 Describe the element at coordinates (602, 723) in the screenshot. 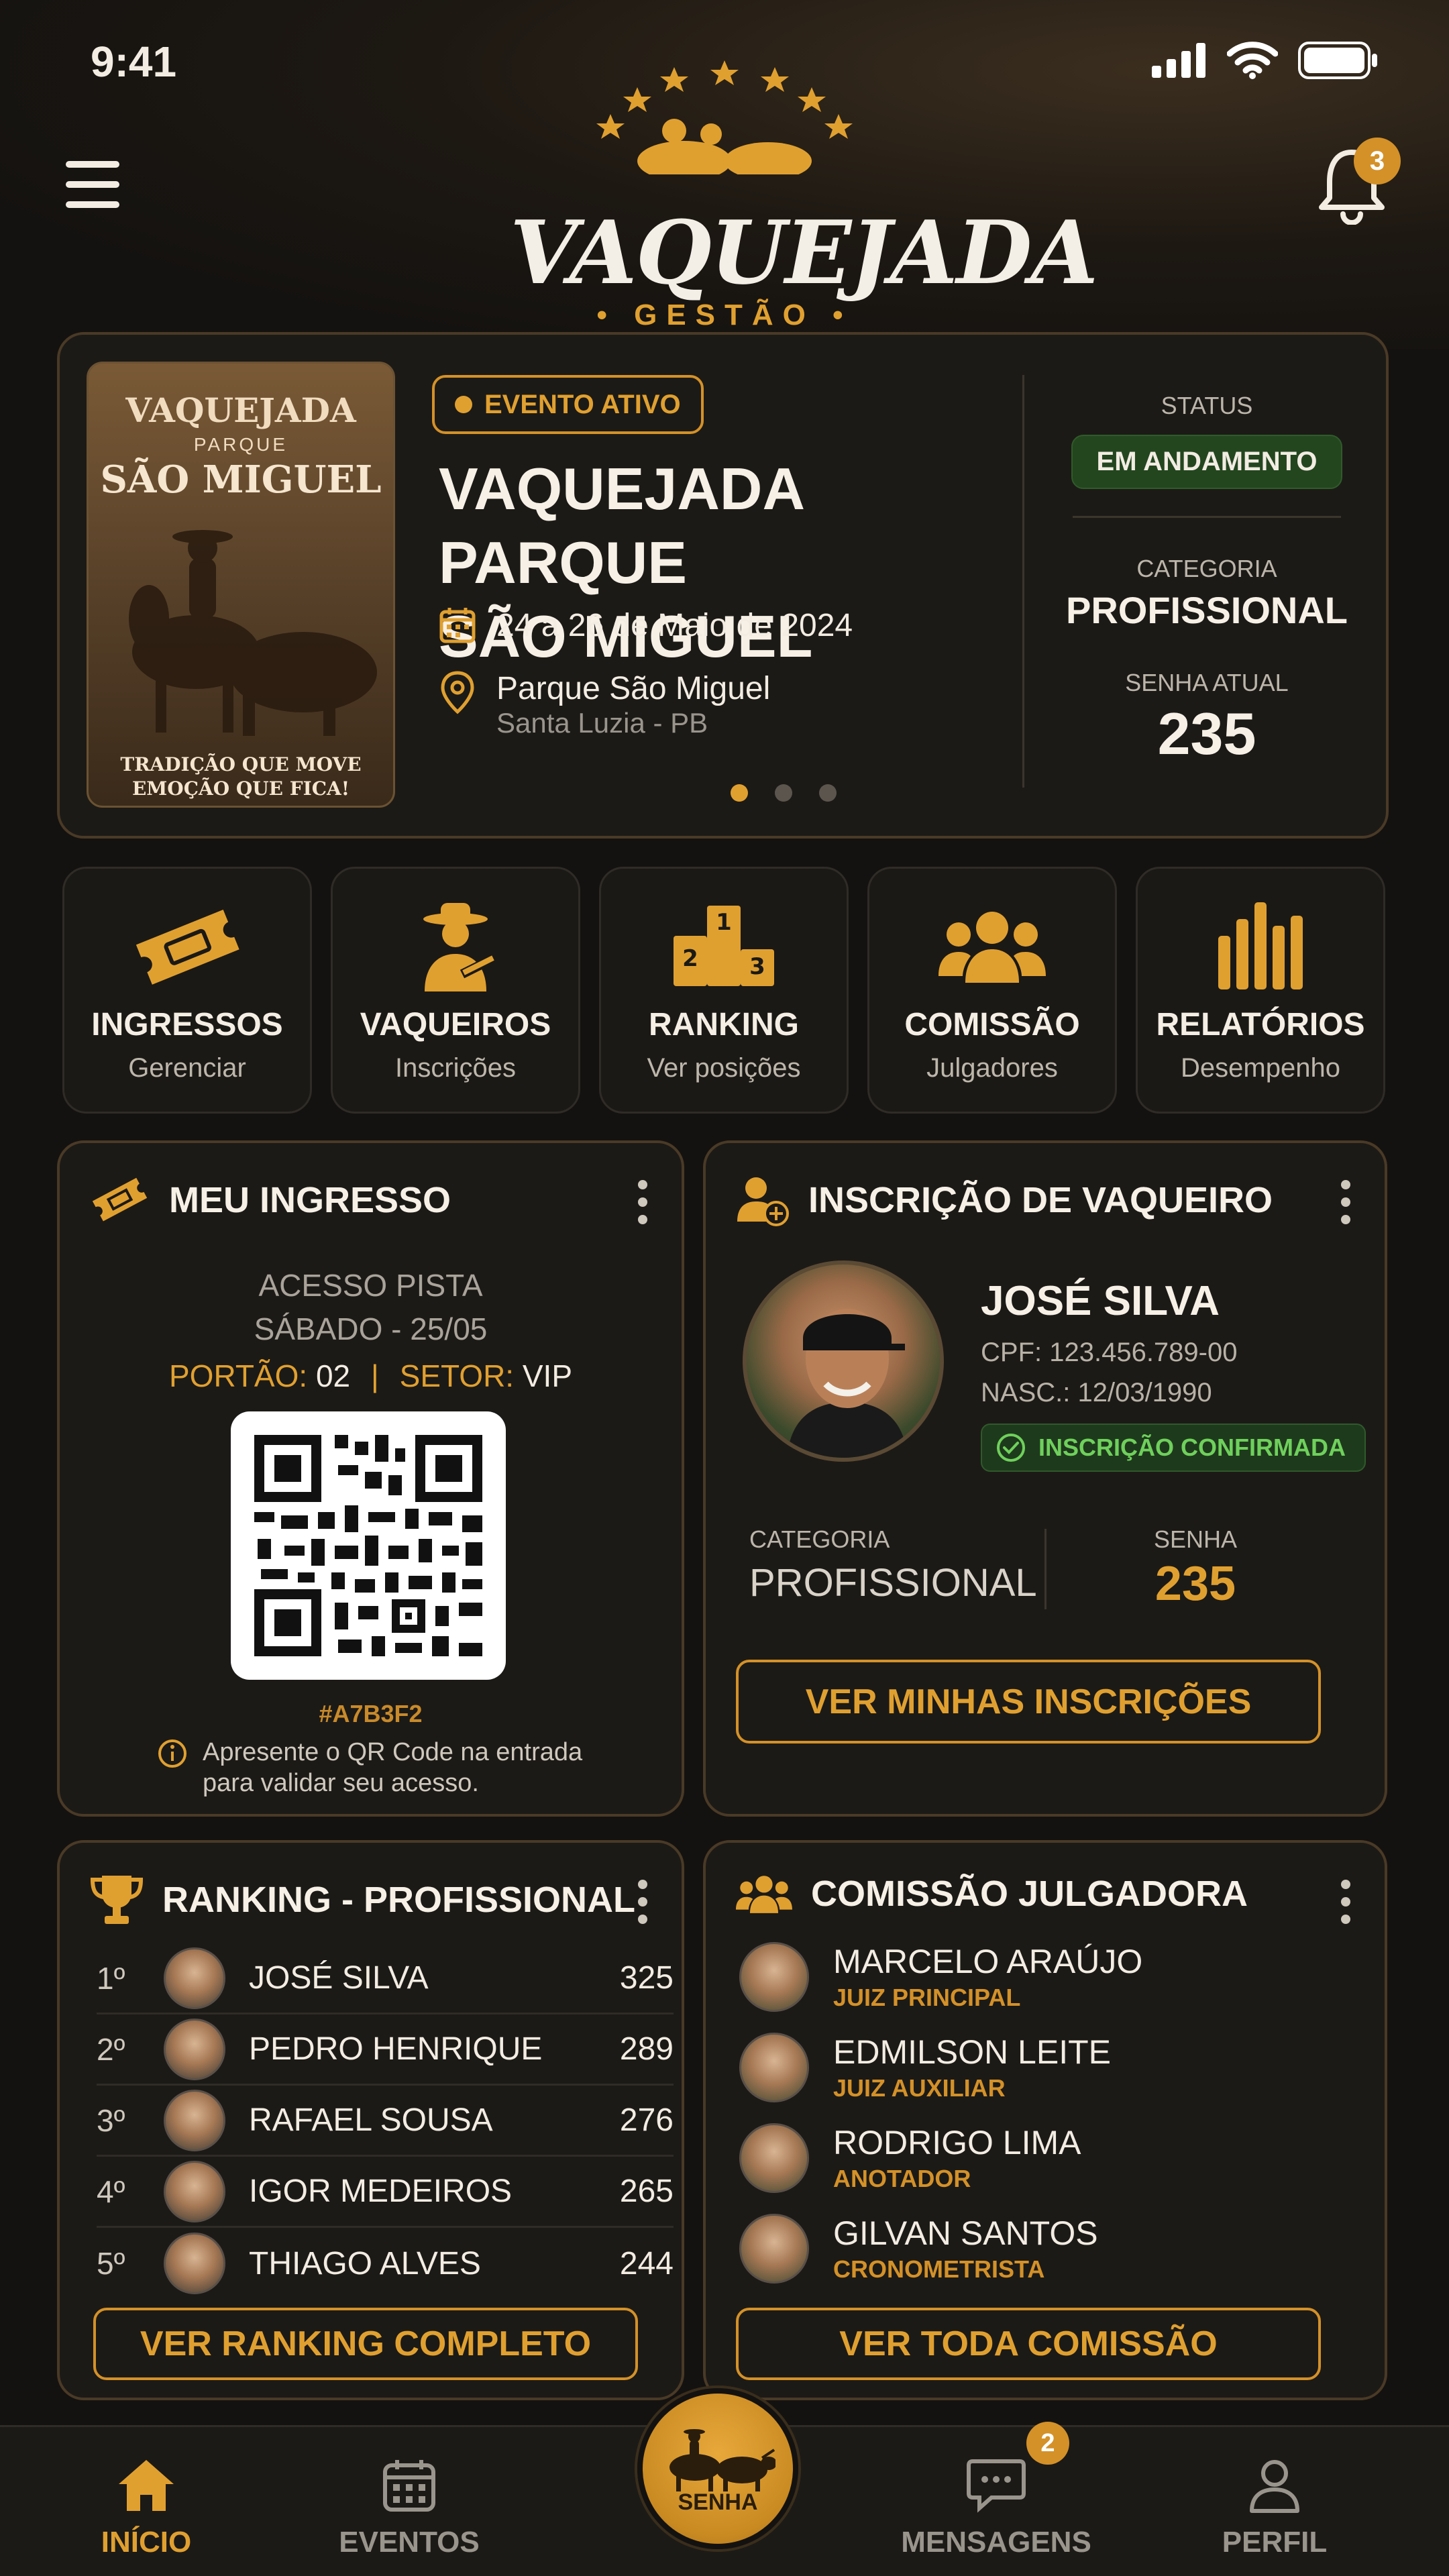

I see `event-city: Santa Luzia - PB` at that location.